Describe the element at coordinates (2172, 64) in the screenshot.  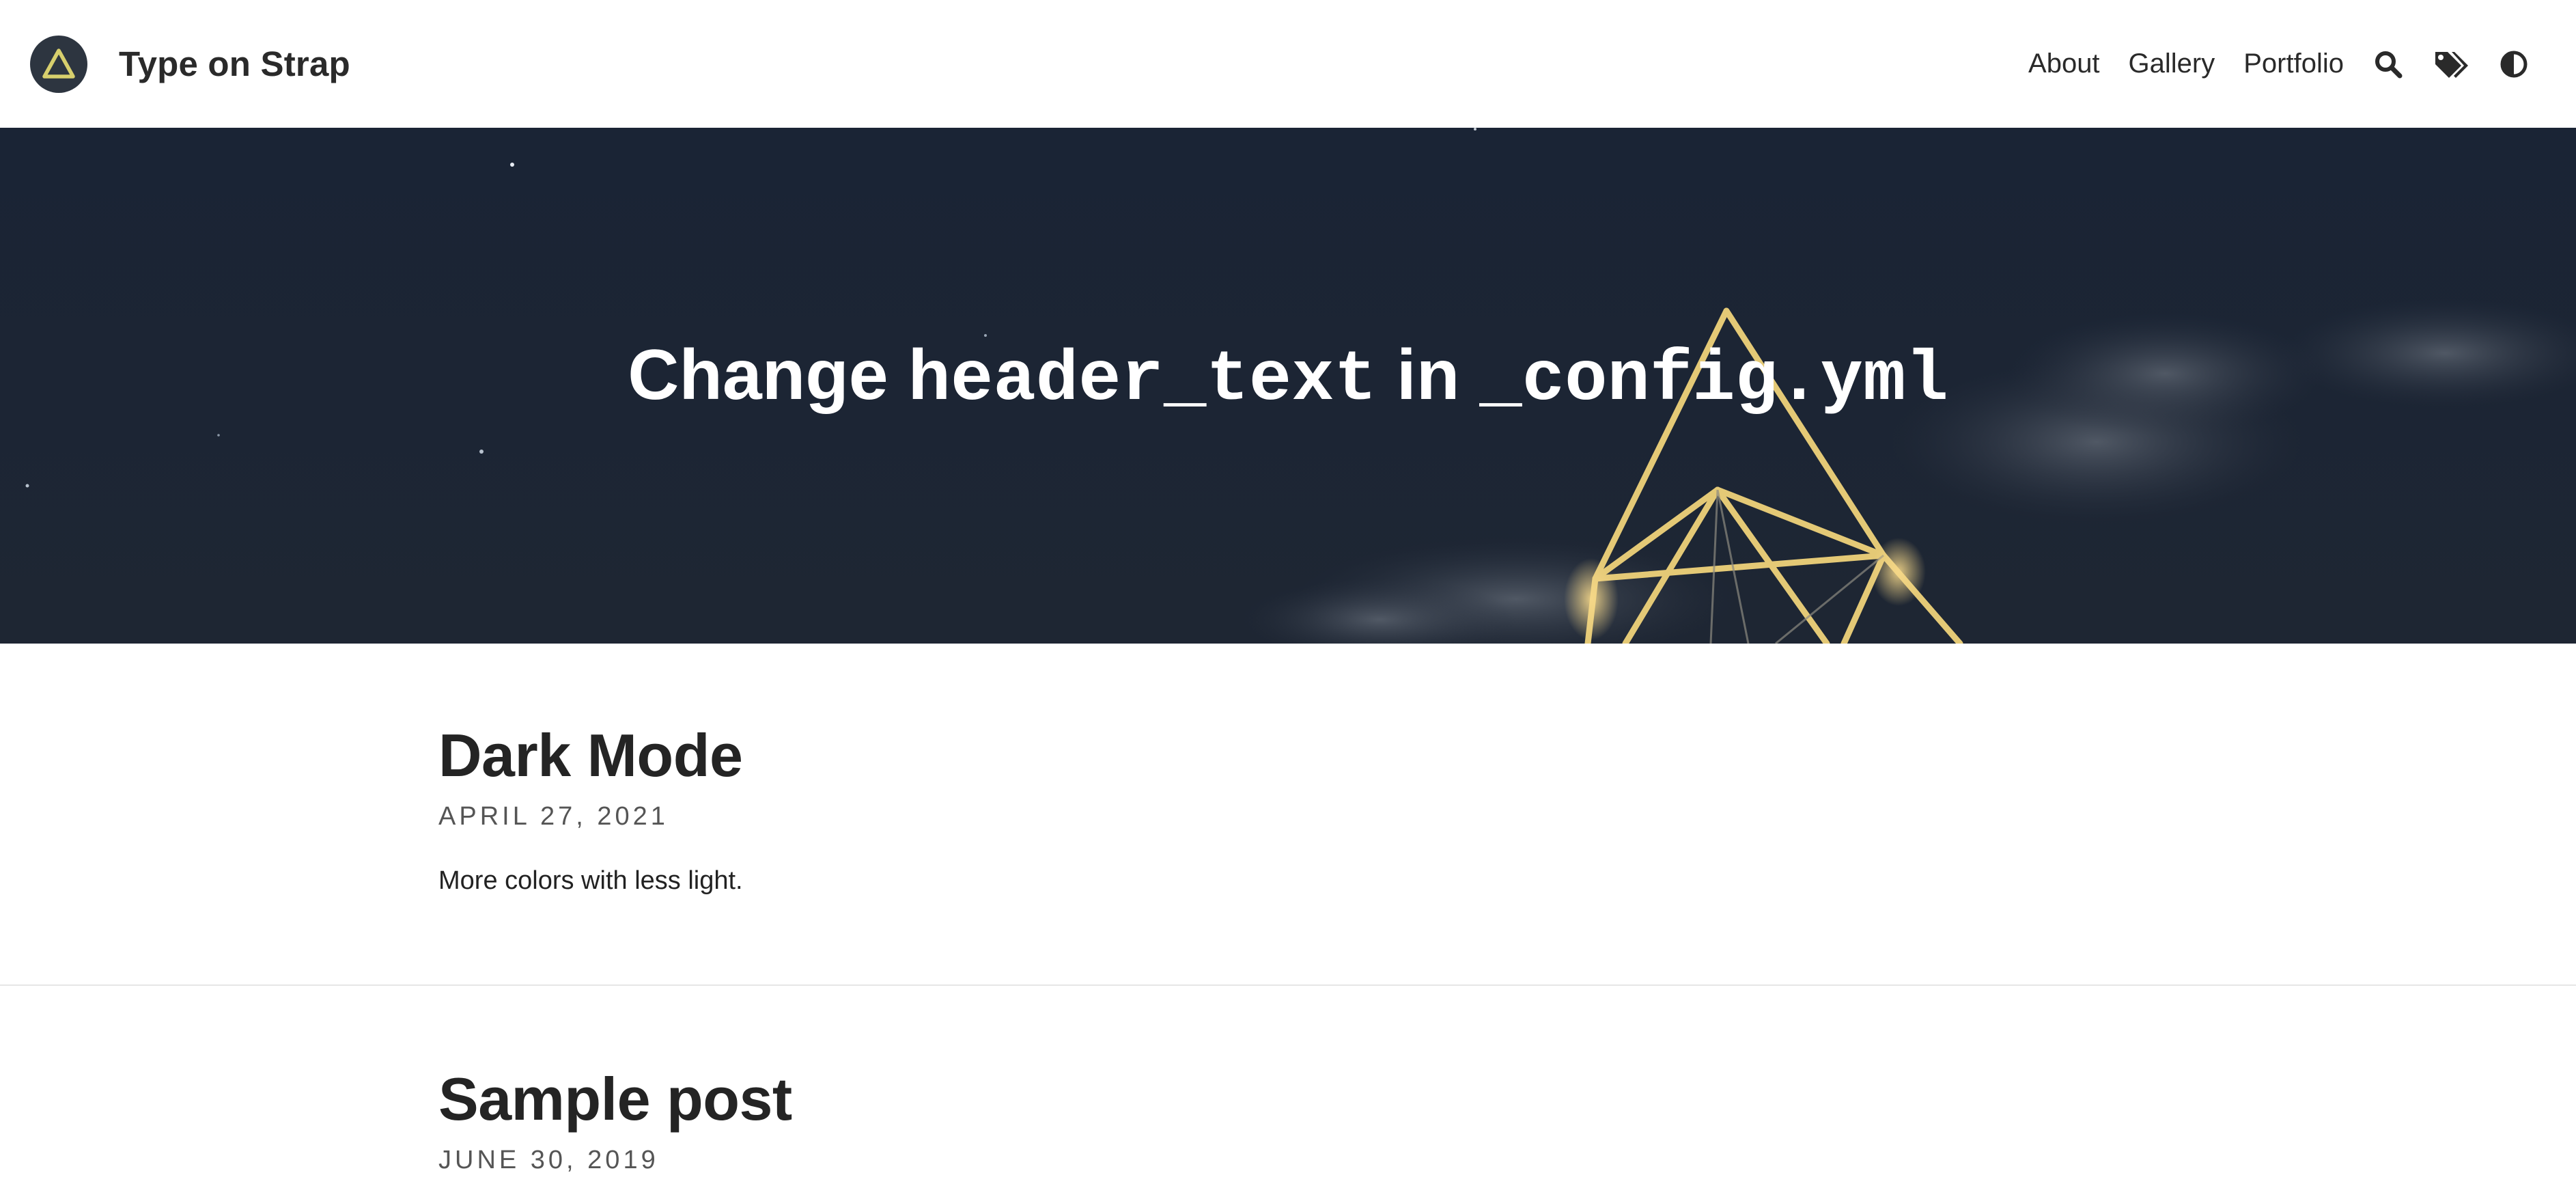
I see `nav-link-gallery: Gallery` at that location.